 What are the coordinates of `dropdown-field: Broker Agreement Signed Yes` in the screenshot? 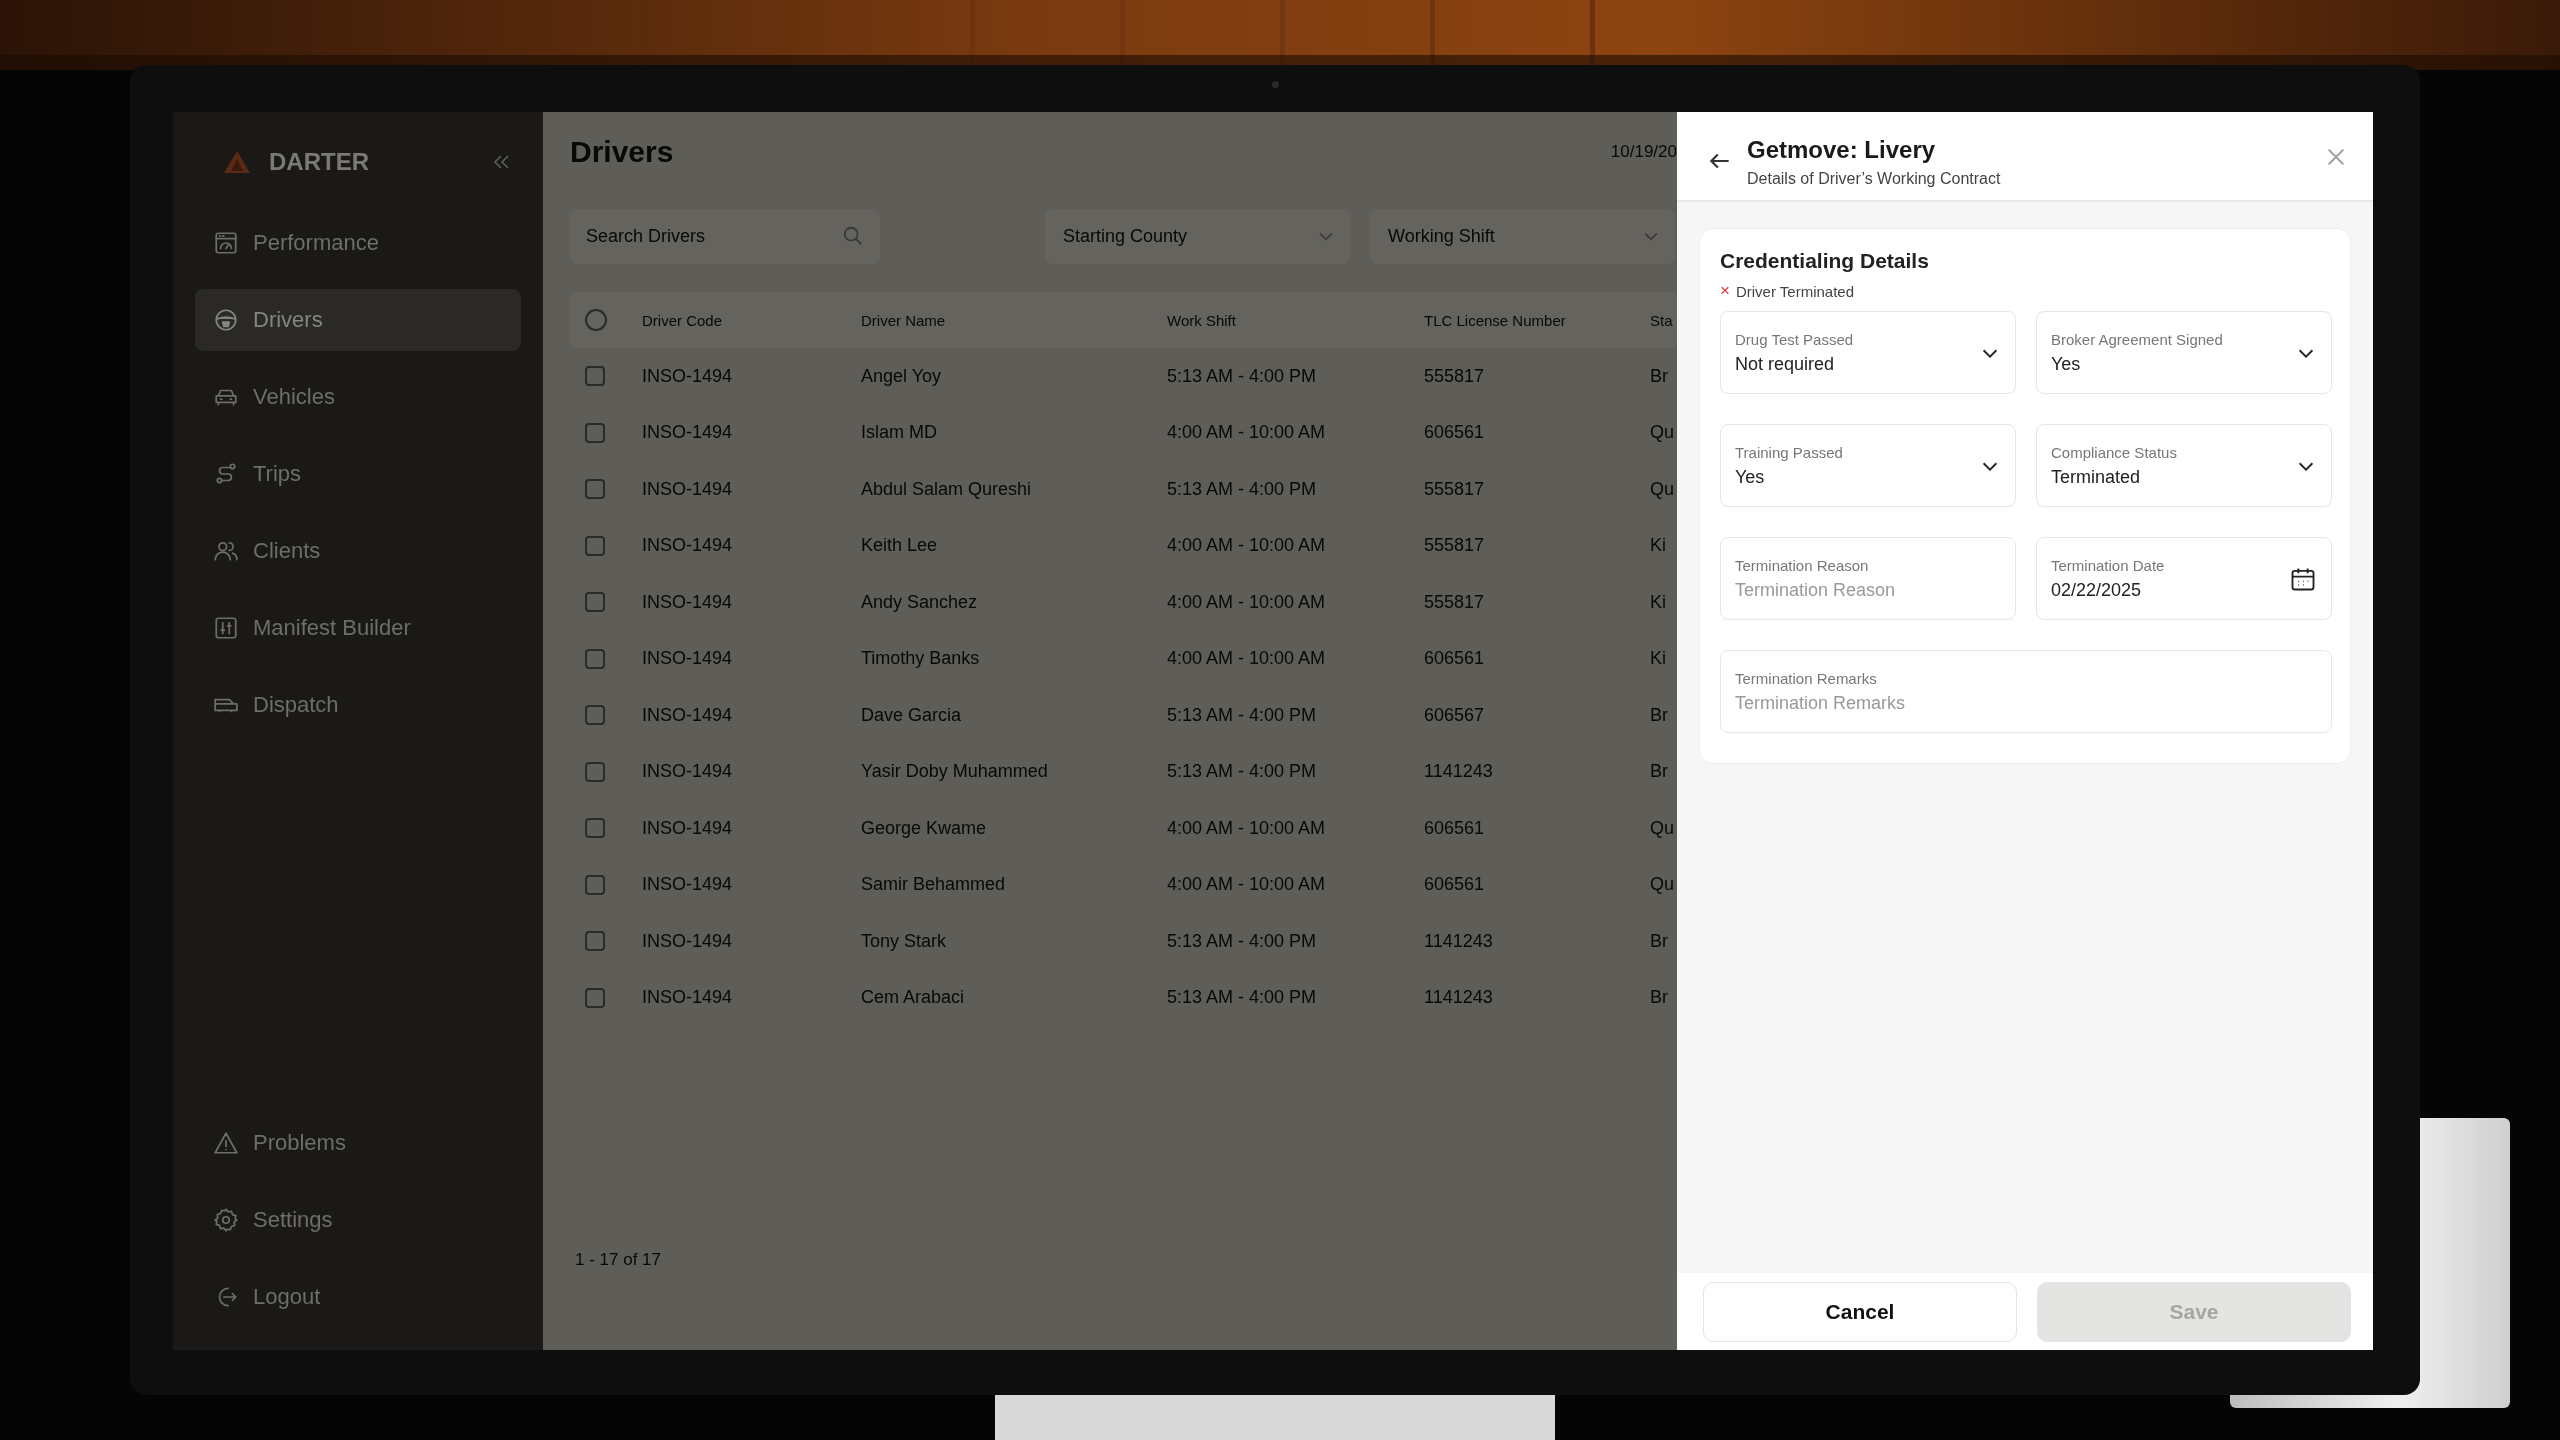 It's located at (2184, 352).